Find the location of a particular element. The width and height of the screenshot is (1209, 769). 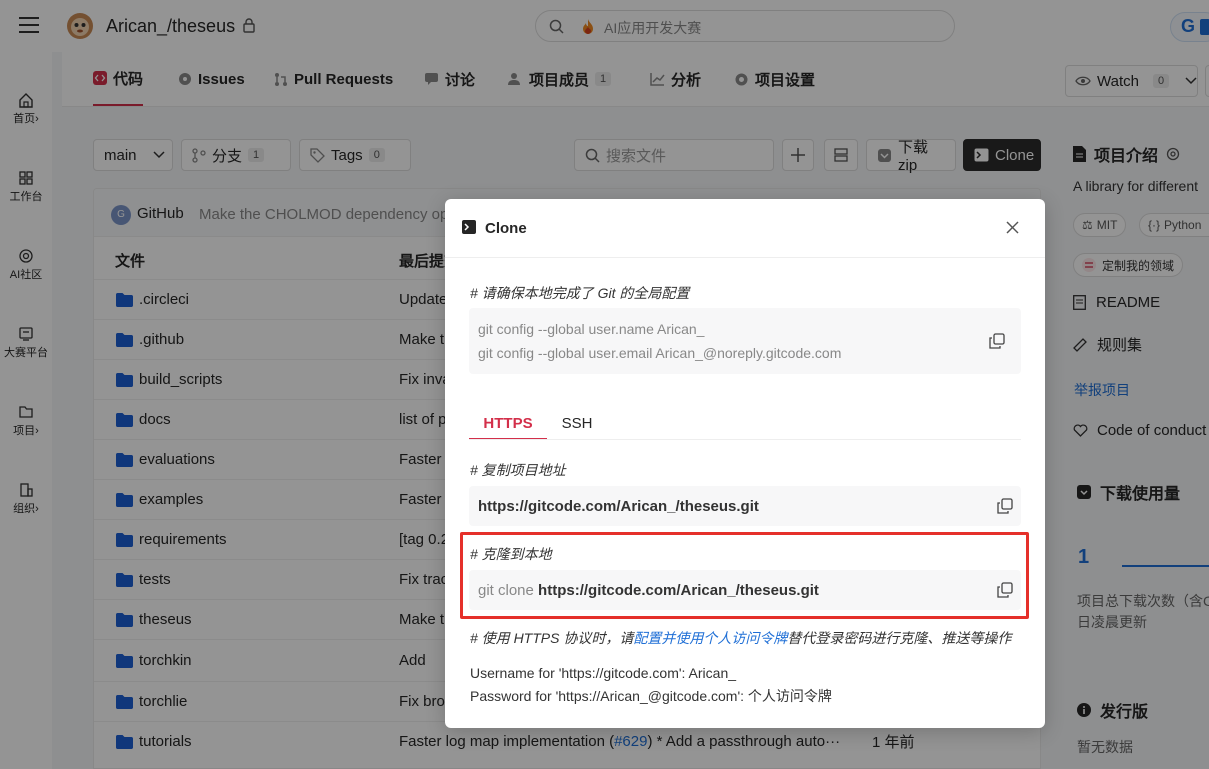

tab-ssh: SSH is located at coordinates (577, 423).